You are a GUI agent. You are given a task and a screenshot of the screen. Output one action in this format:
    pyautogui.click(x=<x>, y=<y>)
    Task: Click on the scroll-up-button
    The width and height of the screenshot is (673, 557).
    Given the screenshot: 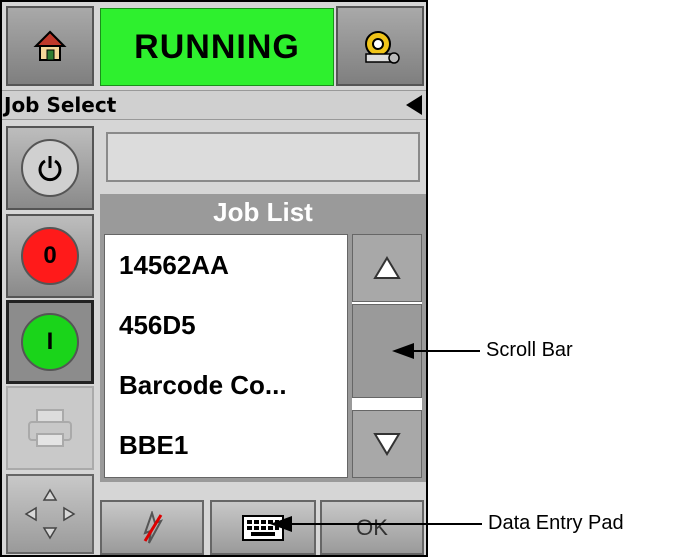 What is the action you would take?
    pyautogui.click(x=387, y=268)
    